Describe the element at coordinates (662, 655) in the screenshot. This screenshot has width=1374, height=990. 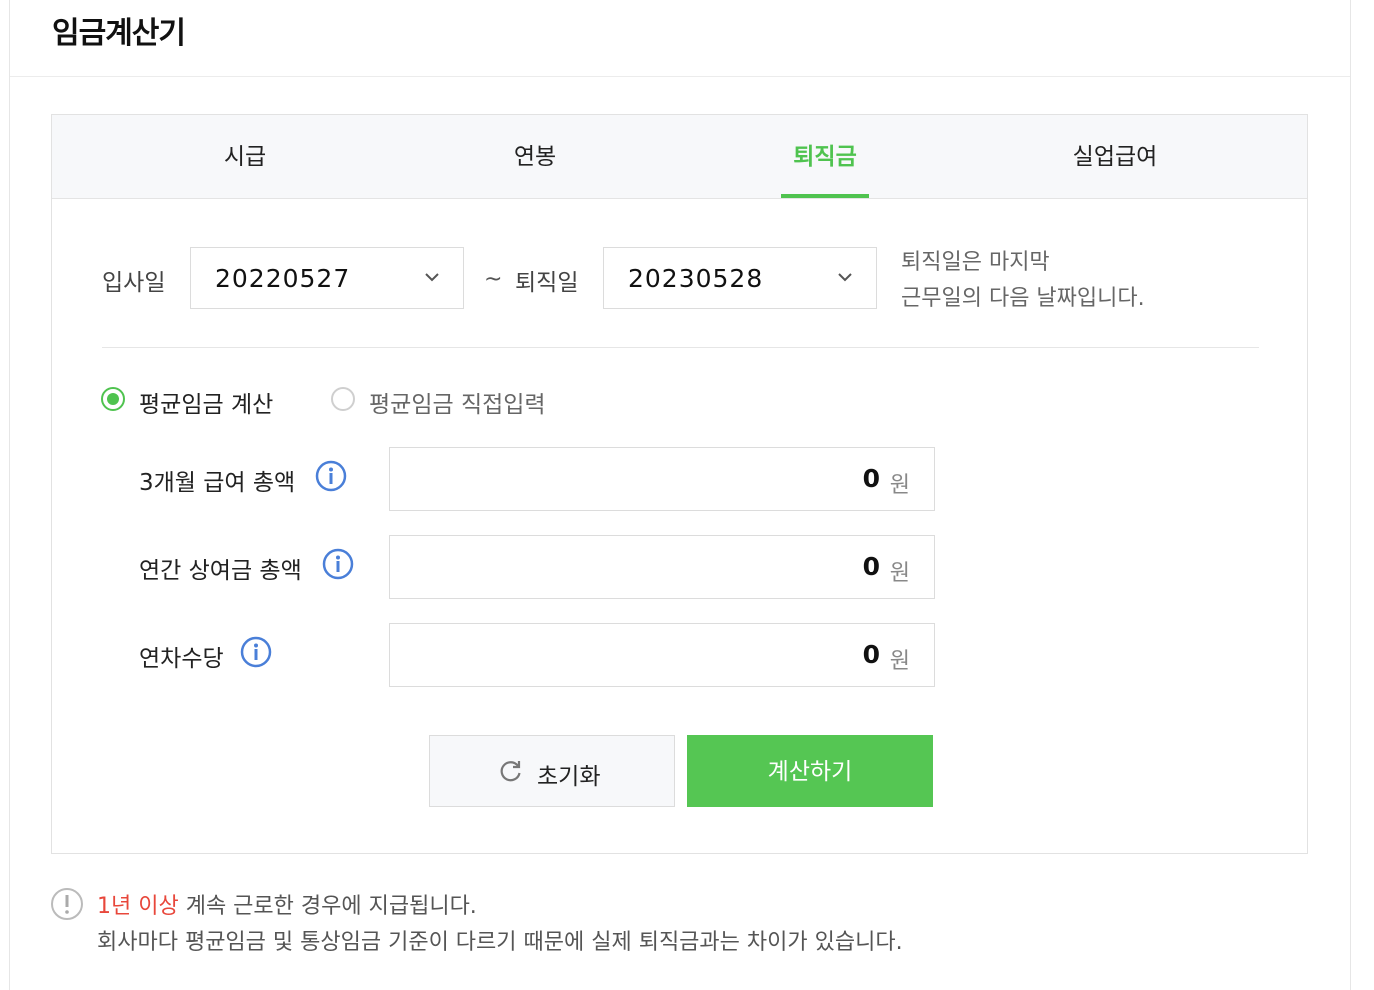
I see `field-annual-leave-pay-input: 0 원` at that location.